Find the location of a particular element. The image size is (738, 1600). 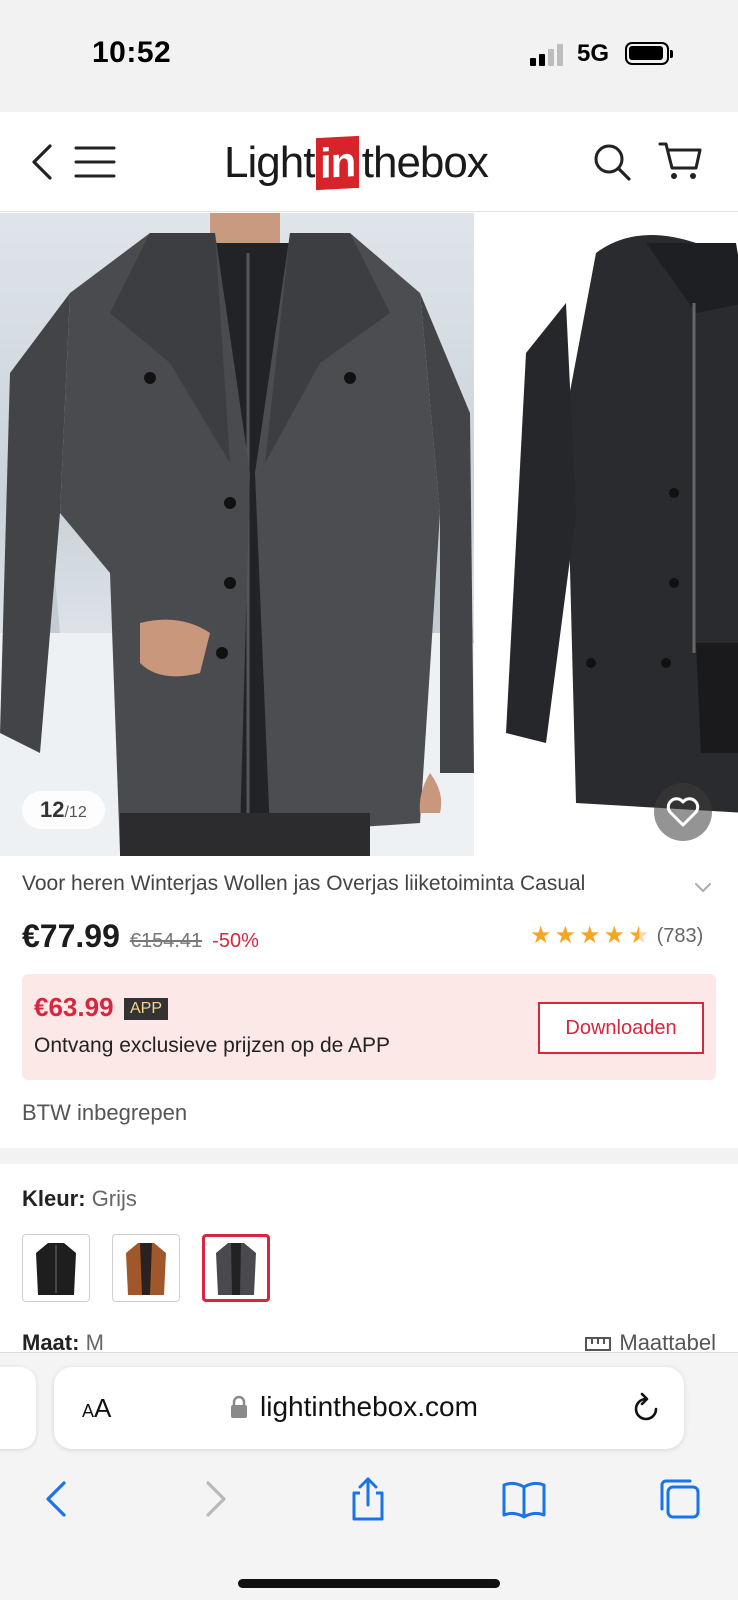

color-selector-label: Kleur: Grijs is located at coordinates (79, 1199).